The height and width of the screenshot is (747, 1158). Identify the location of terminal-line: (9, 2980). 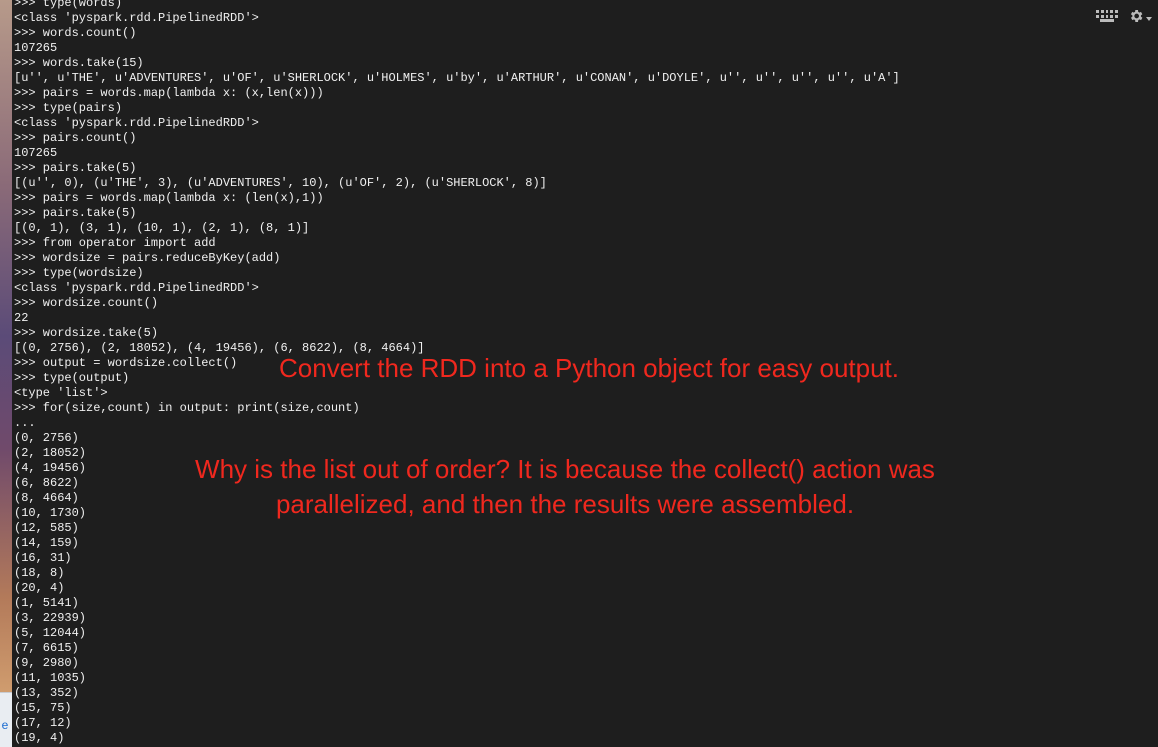
(46, 663).